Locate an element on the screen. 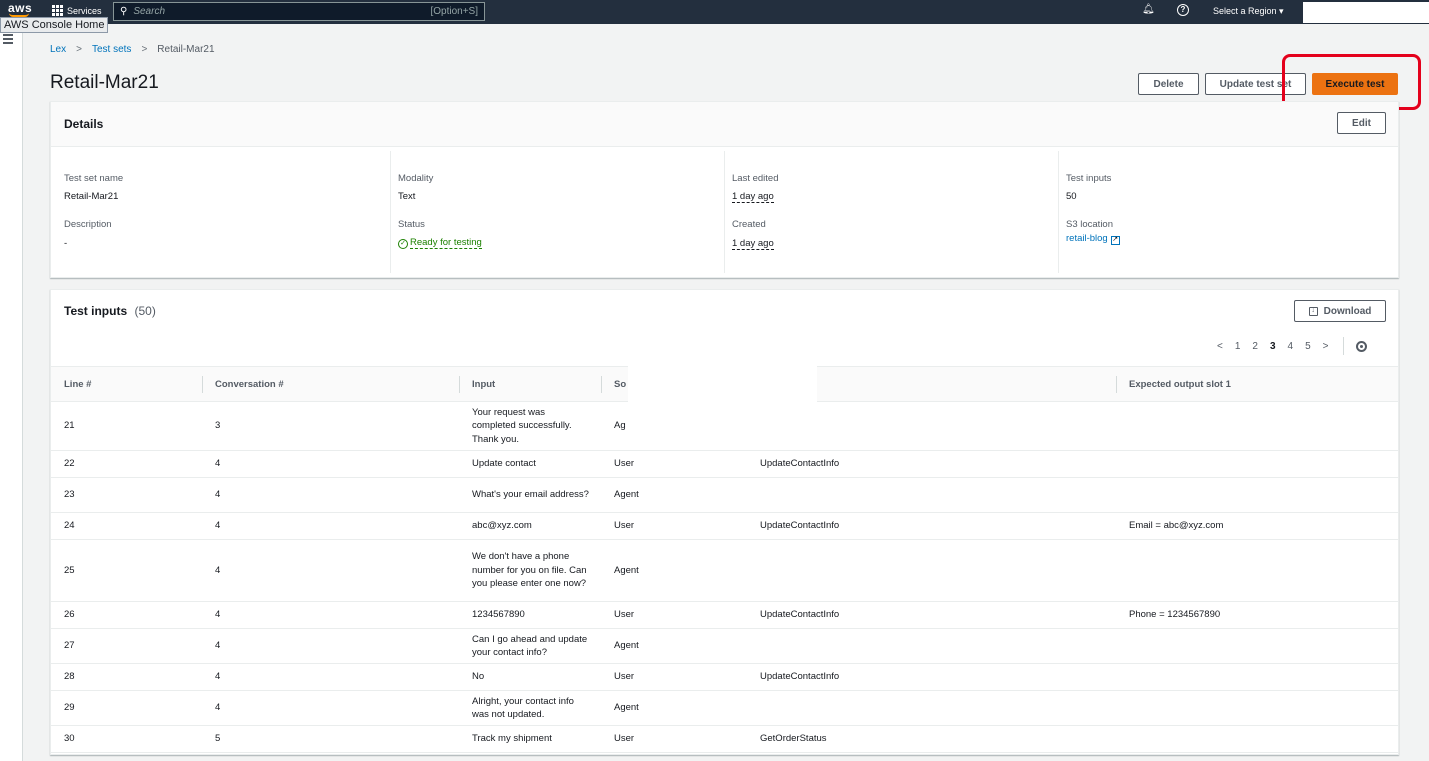 This screenshot has height=761, width=1429. details-column-4: Test inputs 50 S3 location retail-blog ↗ is located at coordinates (1225, 212).